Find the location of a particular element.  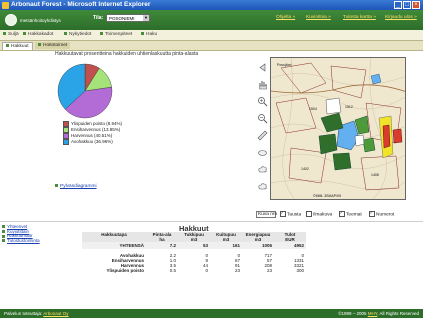

checkbox-teemat: Teemat is located at coordinates (350, 213).